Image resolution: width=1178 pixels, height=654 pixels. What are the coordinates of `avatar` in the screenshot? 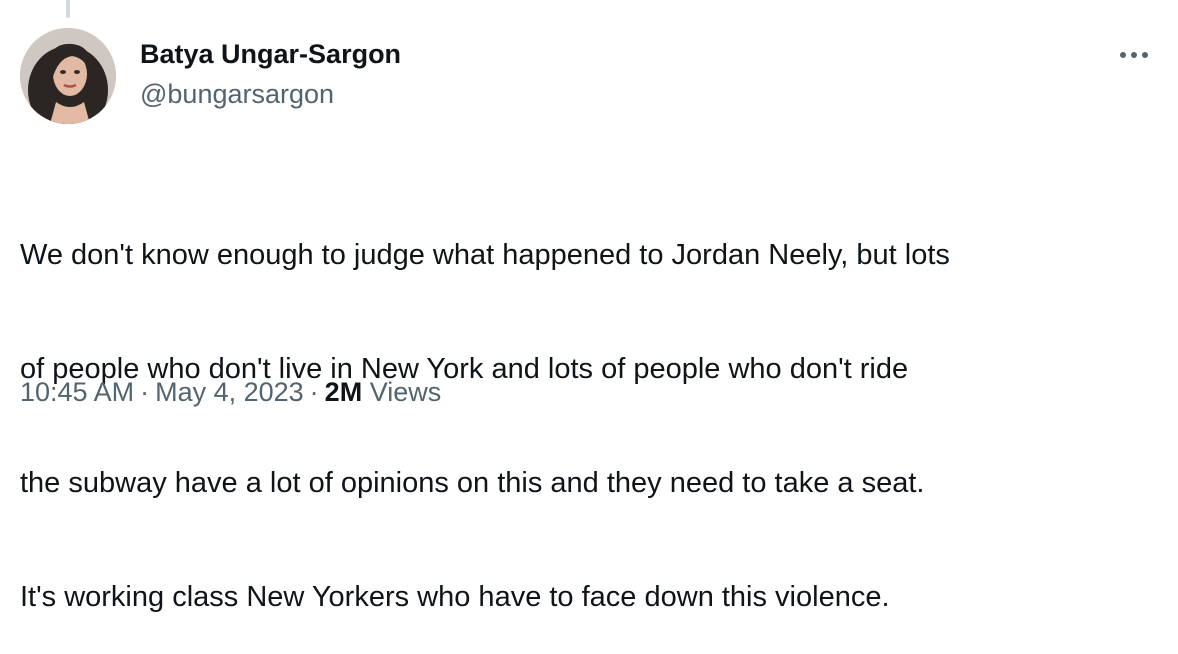 It's located at (68, 76).